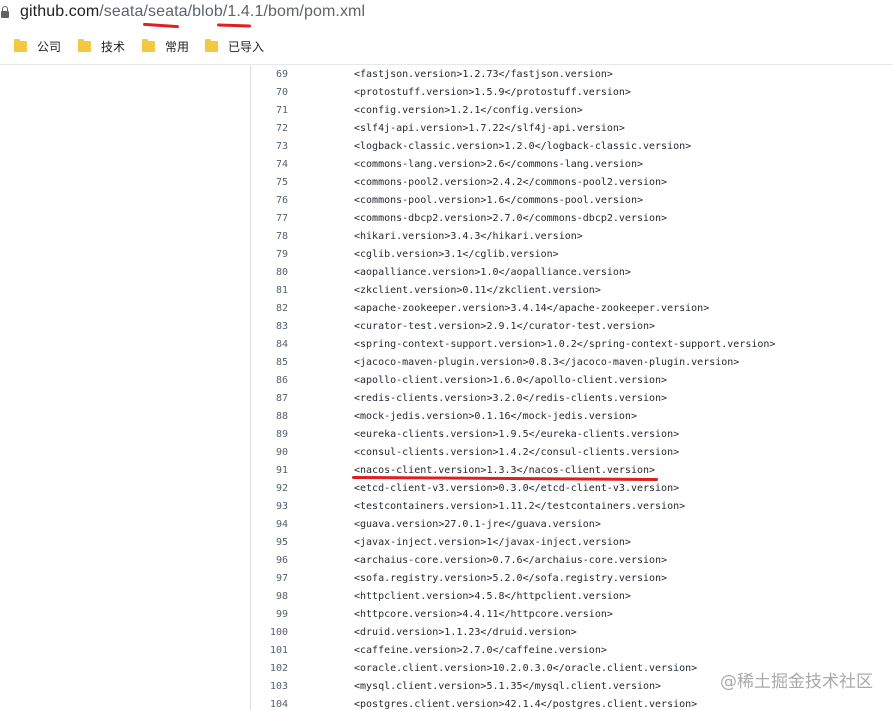  I want to click on line-number: 87, so click(269, 398).